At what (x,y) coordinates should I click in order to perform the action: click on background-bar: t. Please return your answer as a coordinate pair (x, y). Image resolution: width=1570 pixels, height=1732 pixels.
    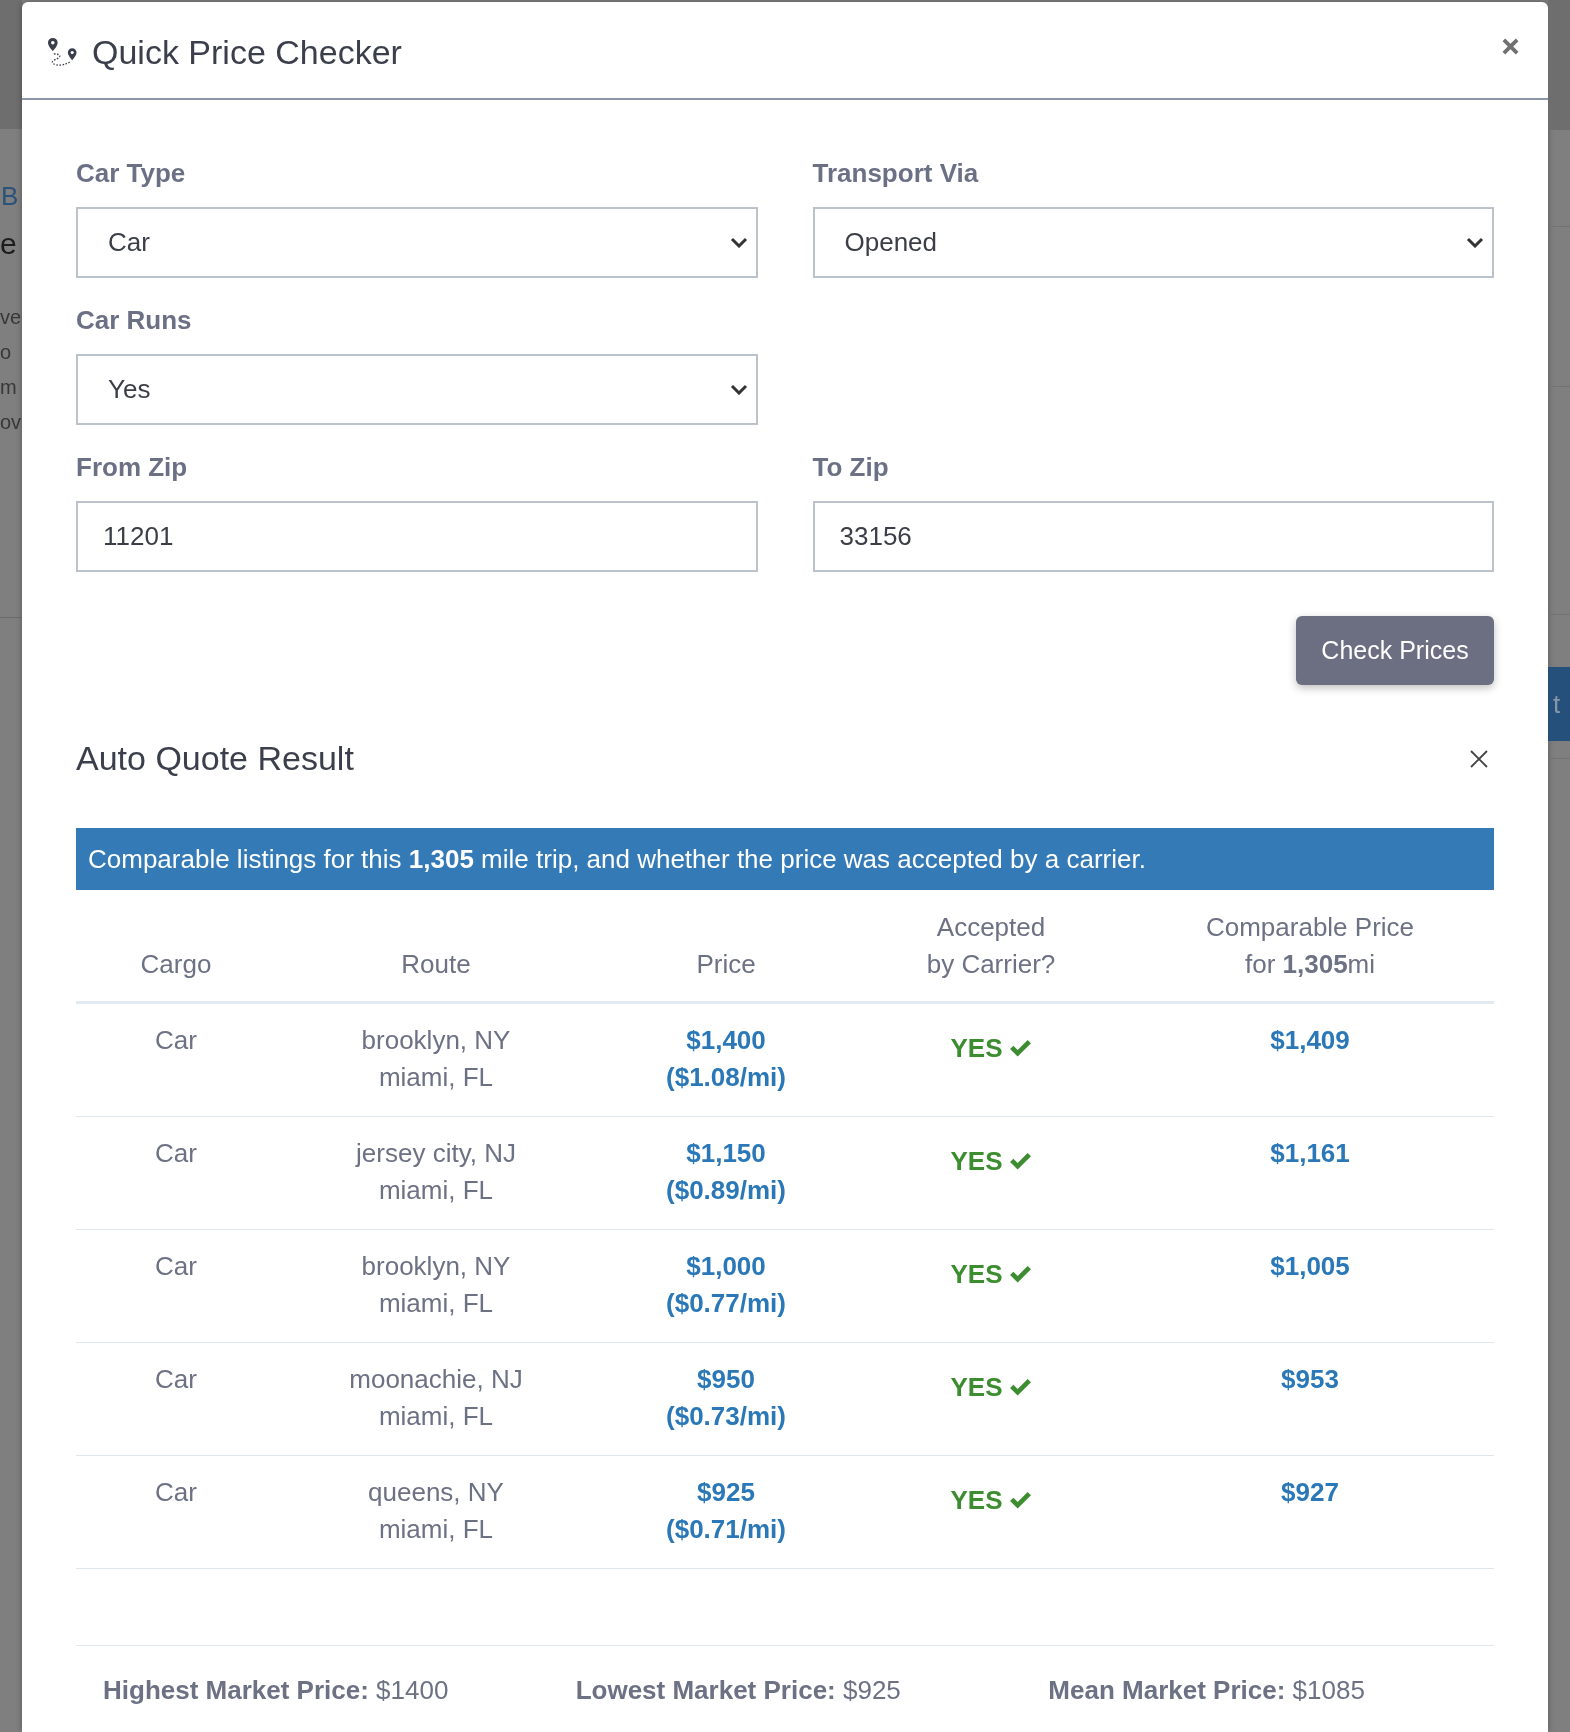
    Looking at the image, I should click on (1559, 704).